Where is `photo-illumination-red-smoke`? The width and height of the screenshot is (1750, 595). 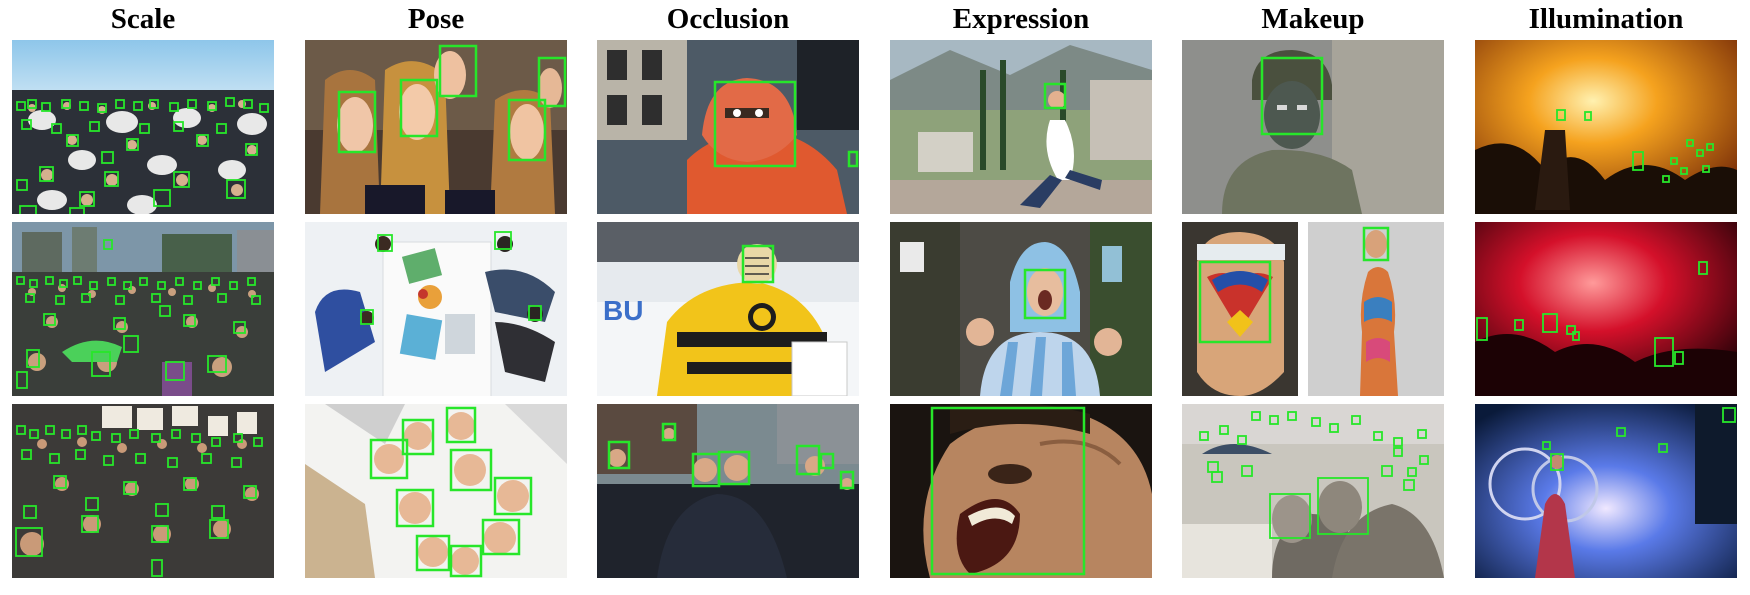 photo-illumination-red-smoke is located at coordinates (1606, 309).